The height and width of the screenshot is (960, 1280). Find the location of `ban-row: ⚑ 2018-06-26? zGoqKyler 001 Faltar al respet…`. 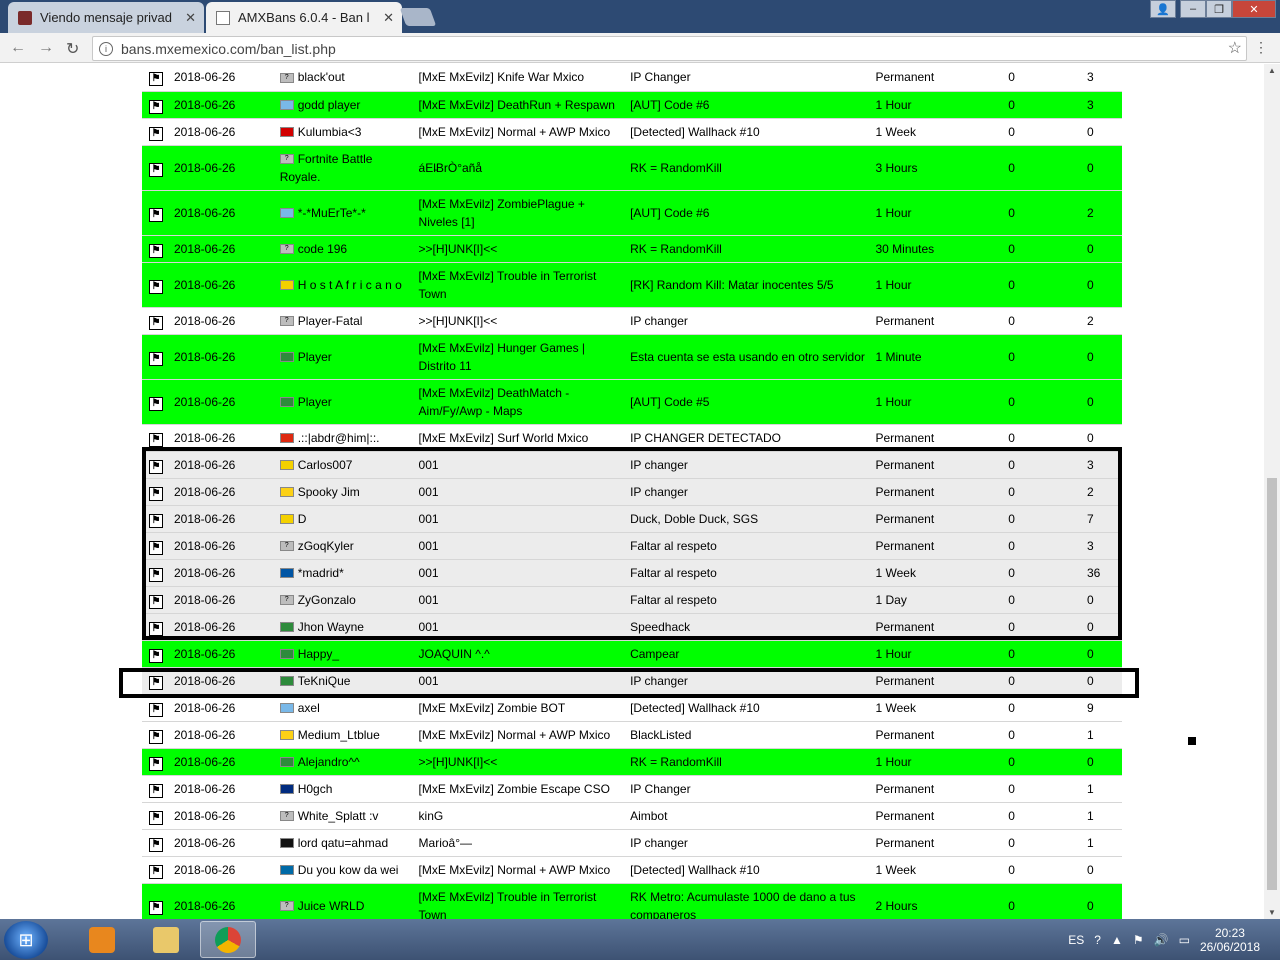

ban-row: ⚑ 2018-06-26? zGoqKyler 001 Faltar al respet… is located at coordinates (632, 546).